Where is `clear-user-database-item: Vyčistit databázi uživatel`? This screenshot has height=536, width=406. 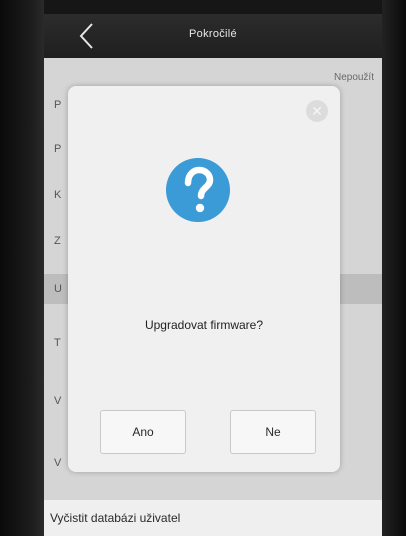
clear-user-database-item: Vyčistit databázi uživatel is located at coordinates (213, 518).